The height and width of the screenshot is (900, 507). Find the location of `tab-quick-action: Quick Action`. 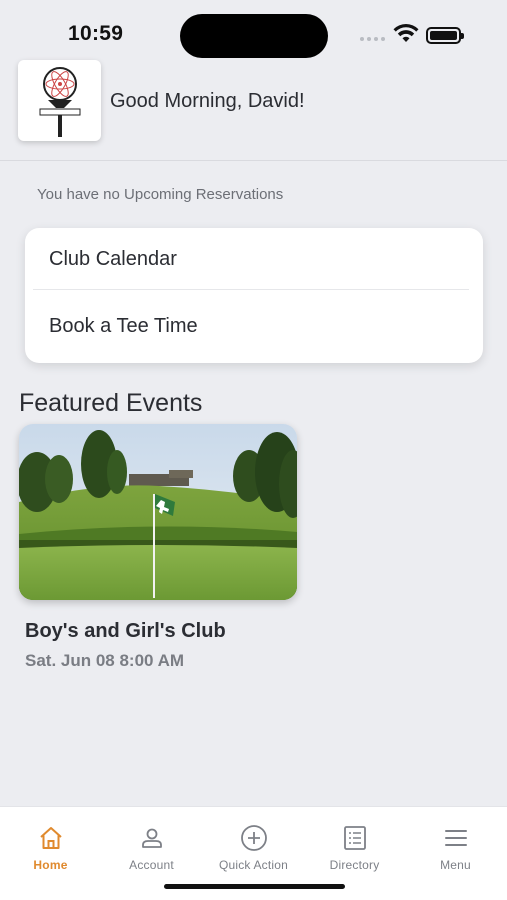

tab-quick-action: Quick Action is located at coordinates (253, 842).